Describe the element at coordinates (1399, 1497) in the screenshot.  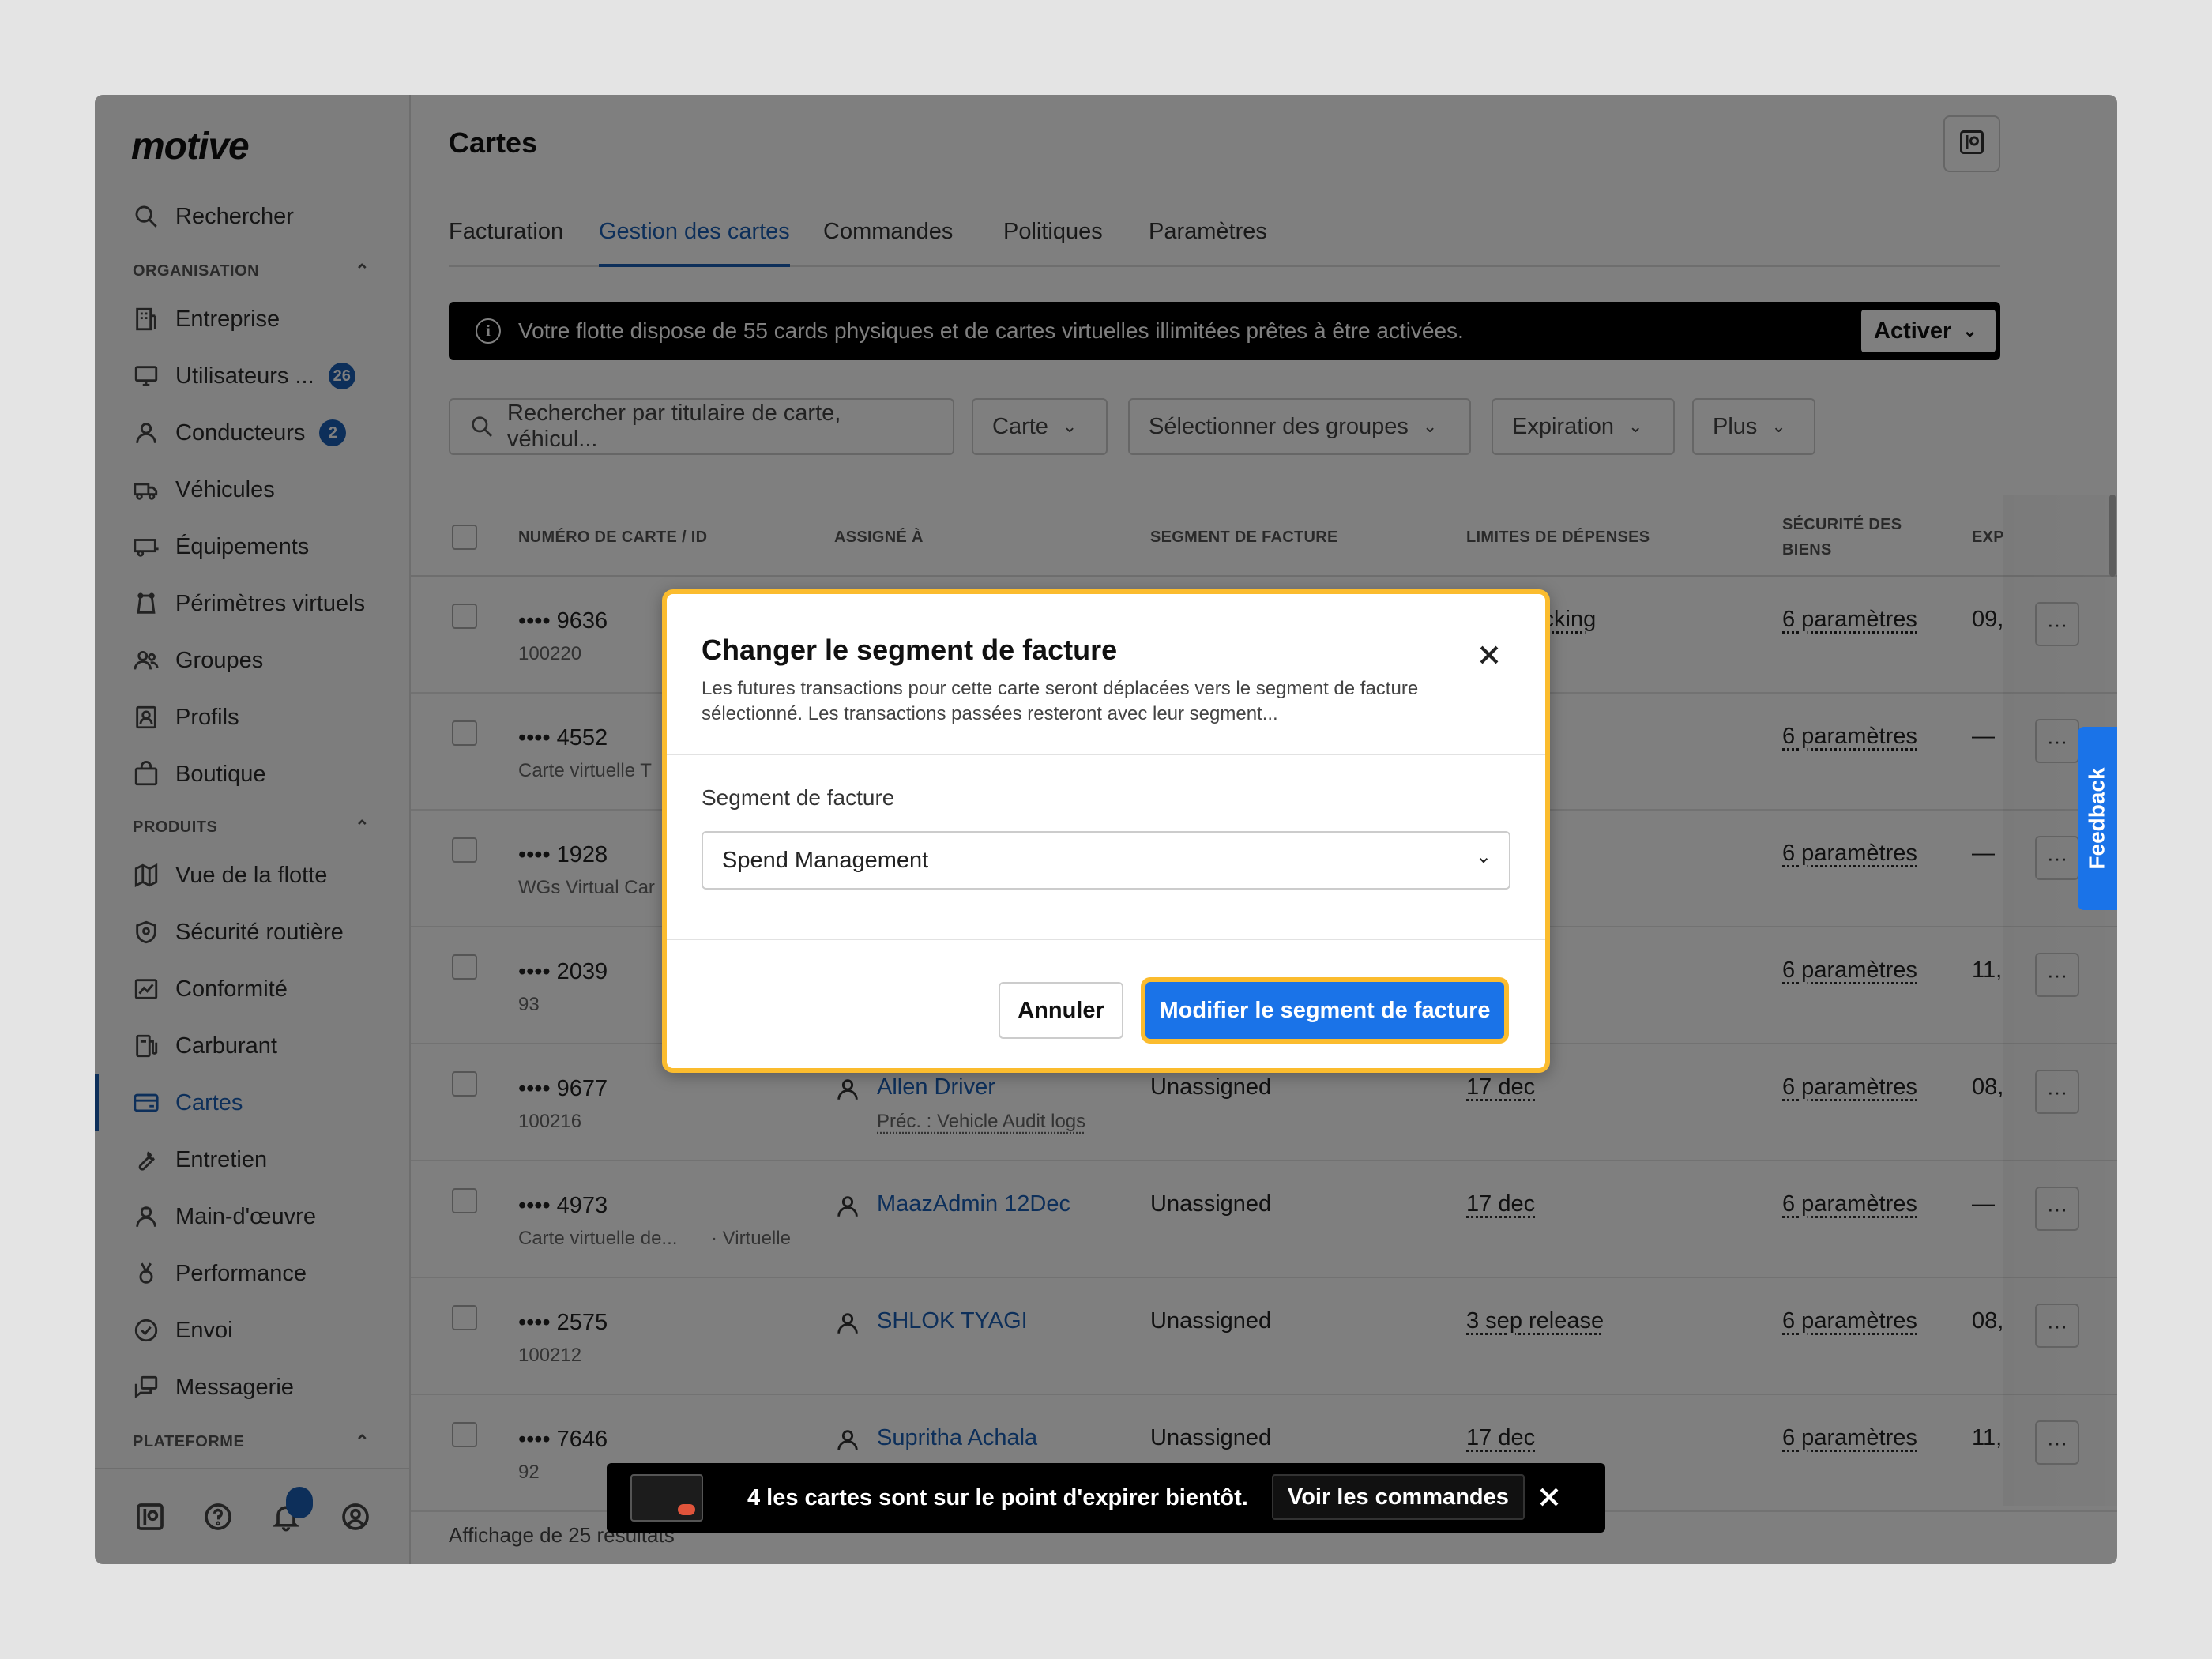
I see `view-orders-button: Voir les commandes` at that location.